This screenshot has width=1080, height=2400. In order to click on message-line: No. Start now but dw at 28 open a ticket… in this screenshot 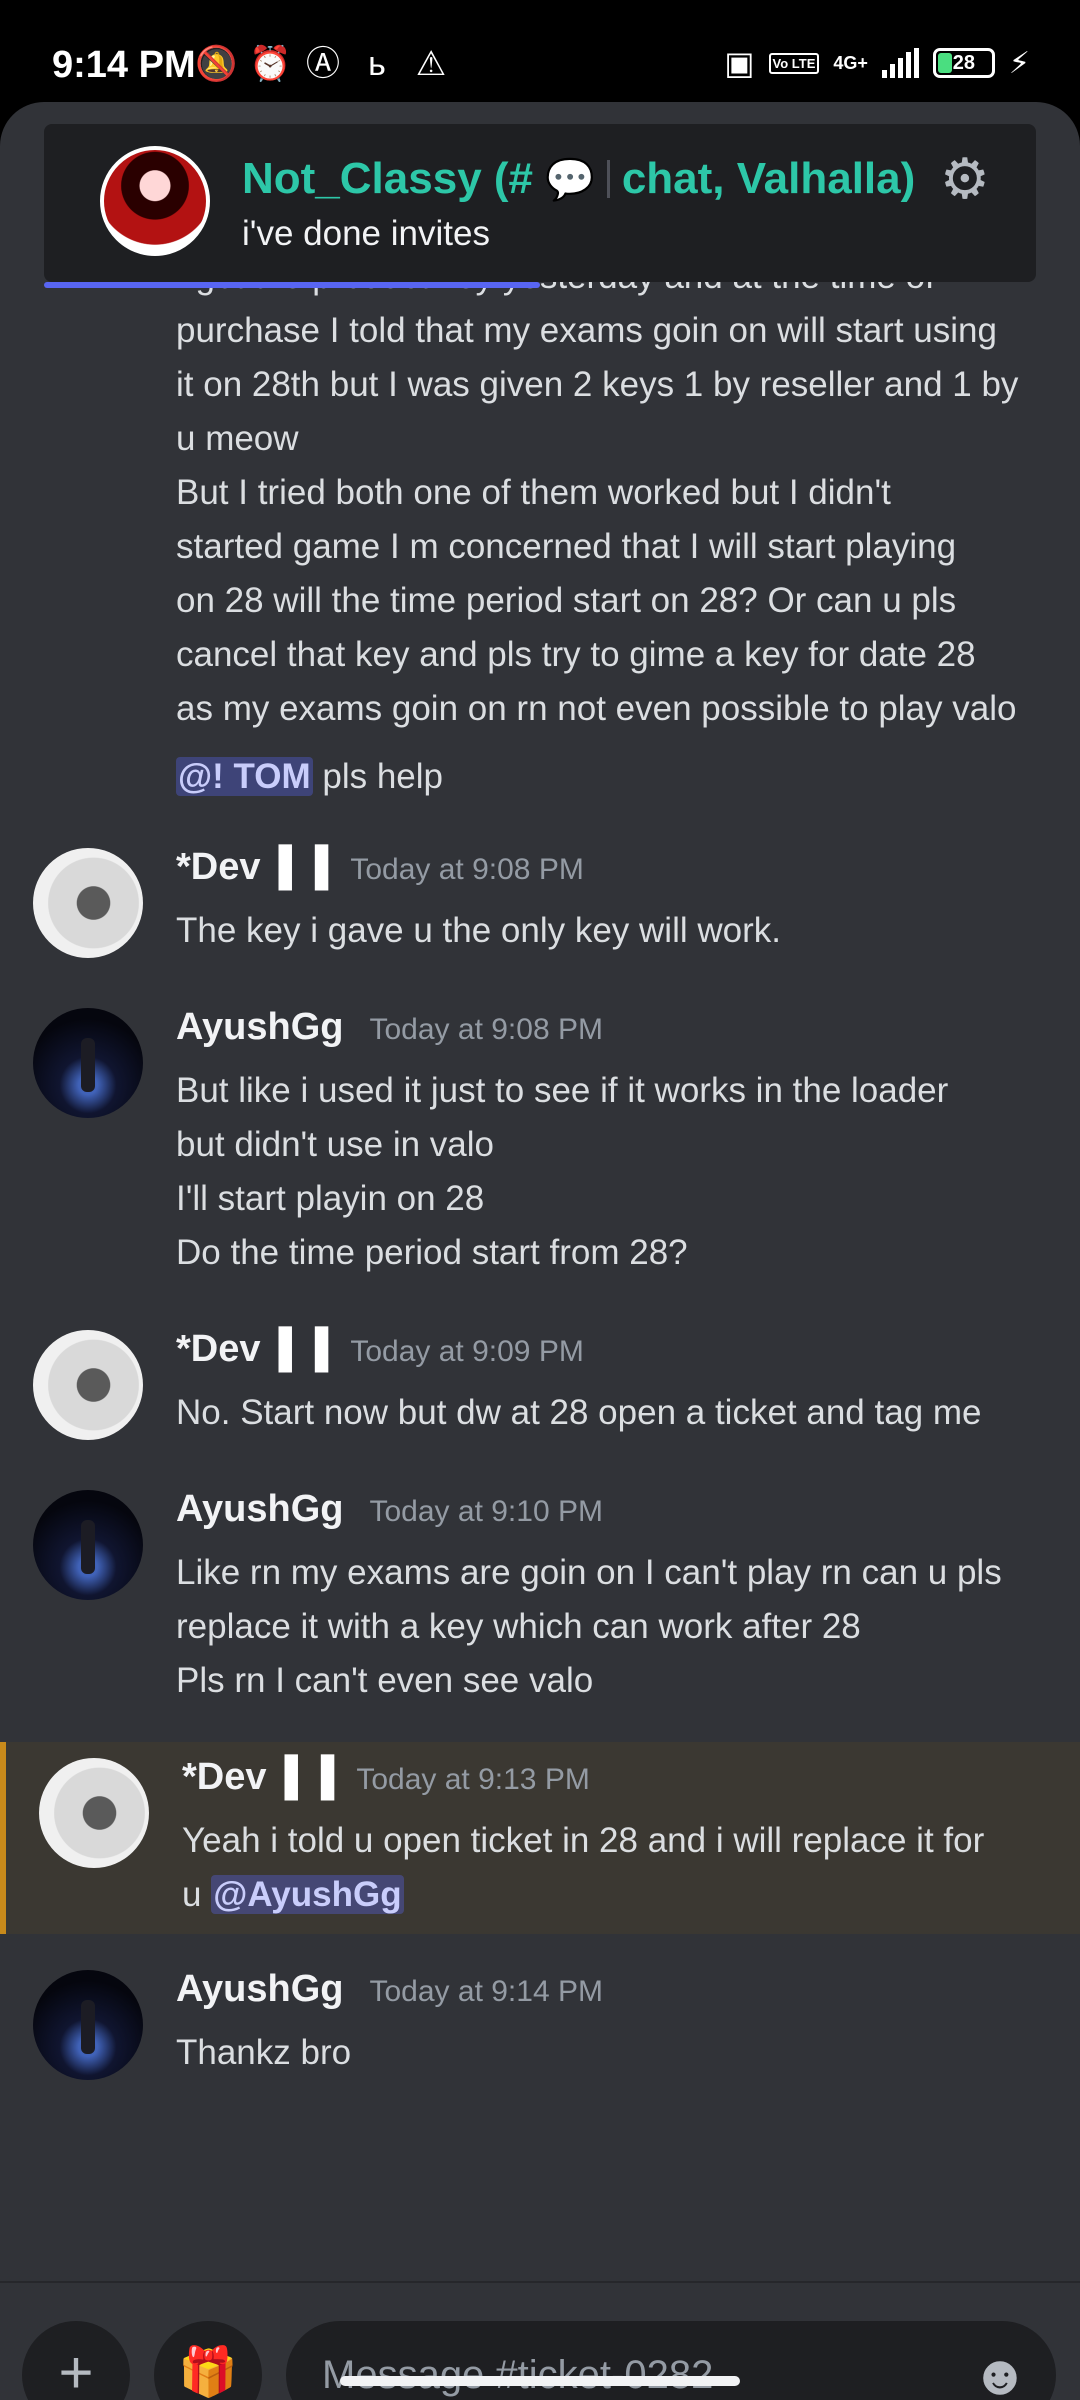, I will do `click(579, 1412)`.